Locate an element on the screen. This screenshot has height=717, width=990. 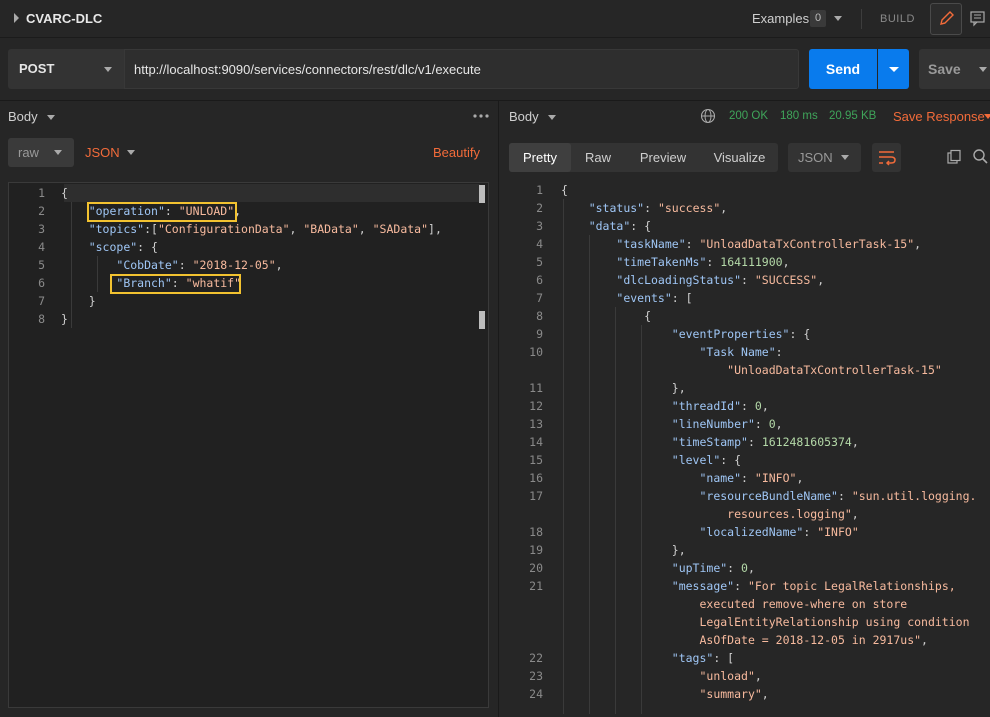
code-line: executed remove-where on store is located at coordinates (803, 604).